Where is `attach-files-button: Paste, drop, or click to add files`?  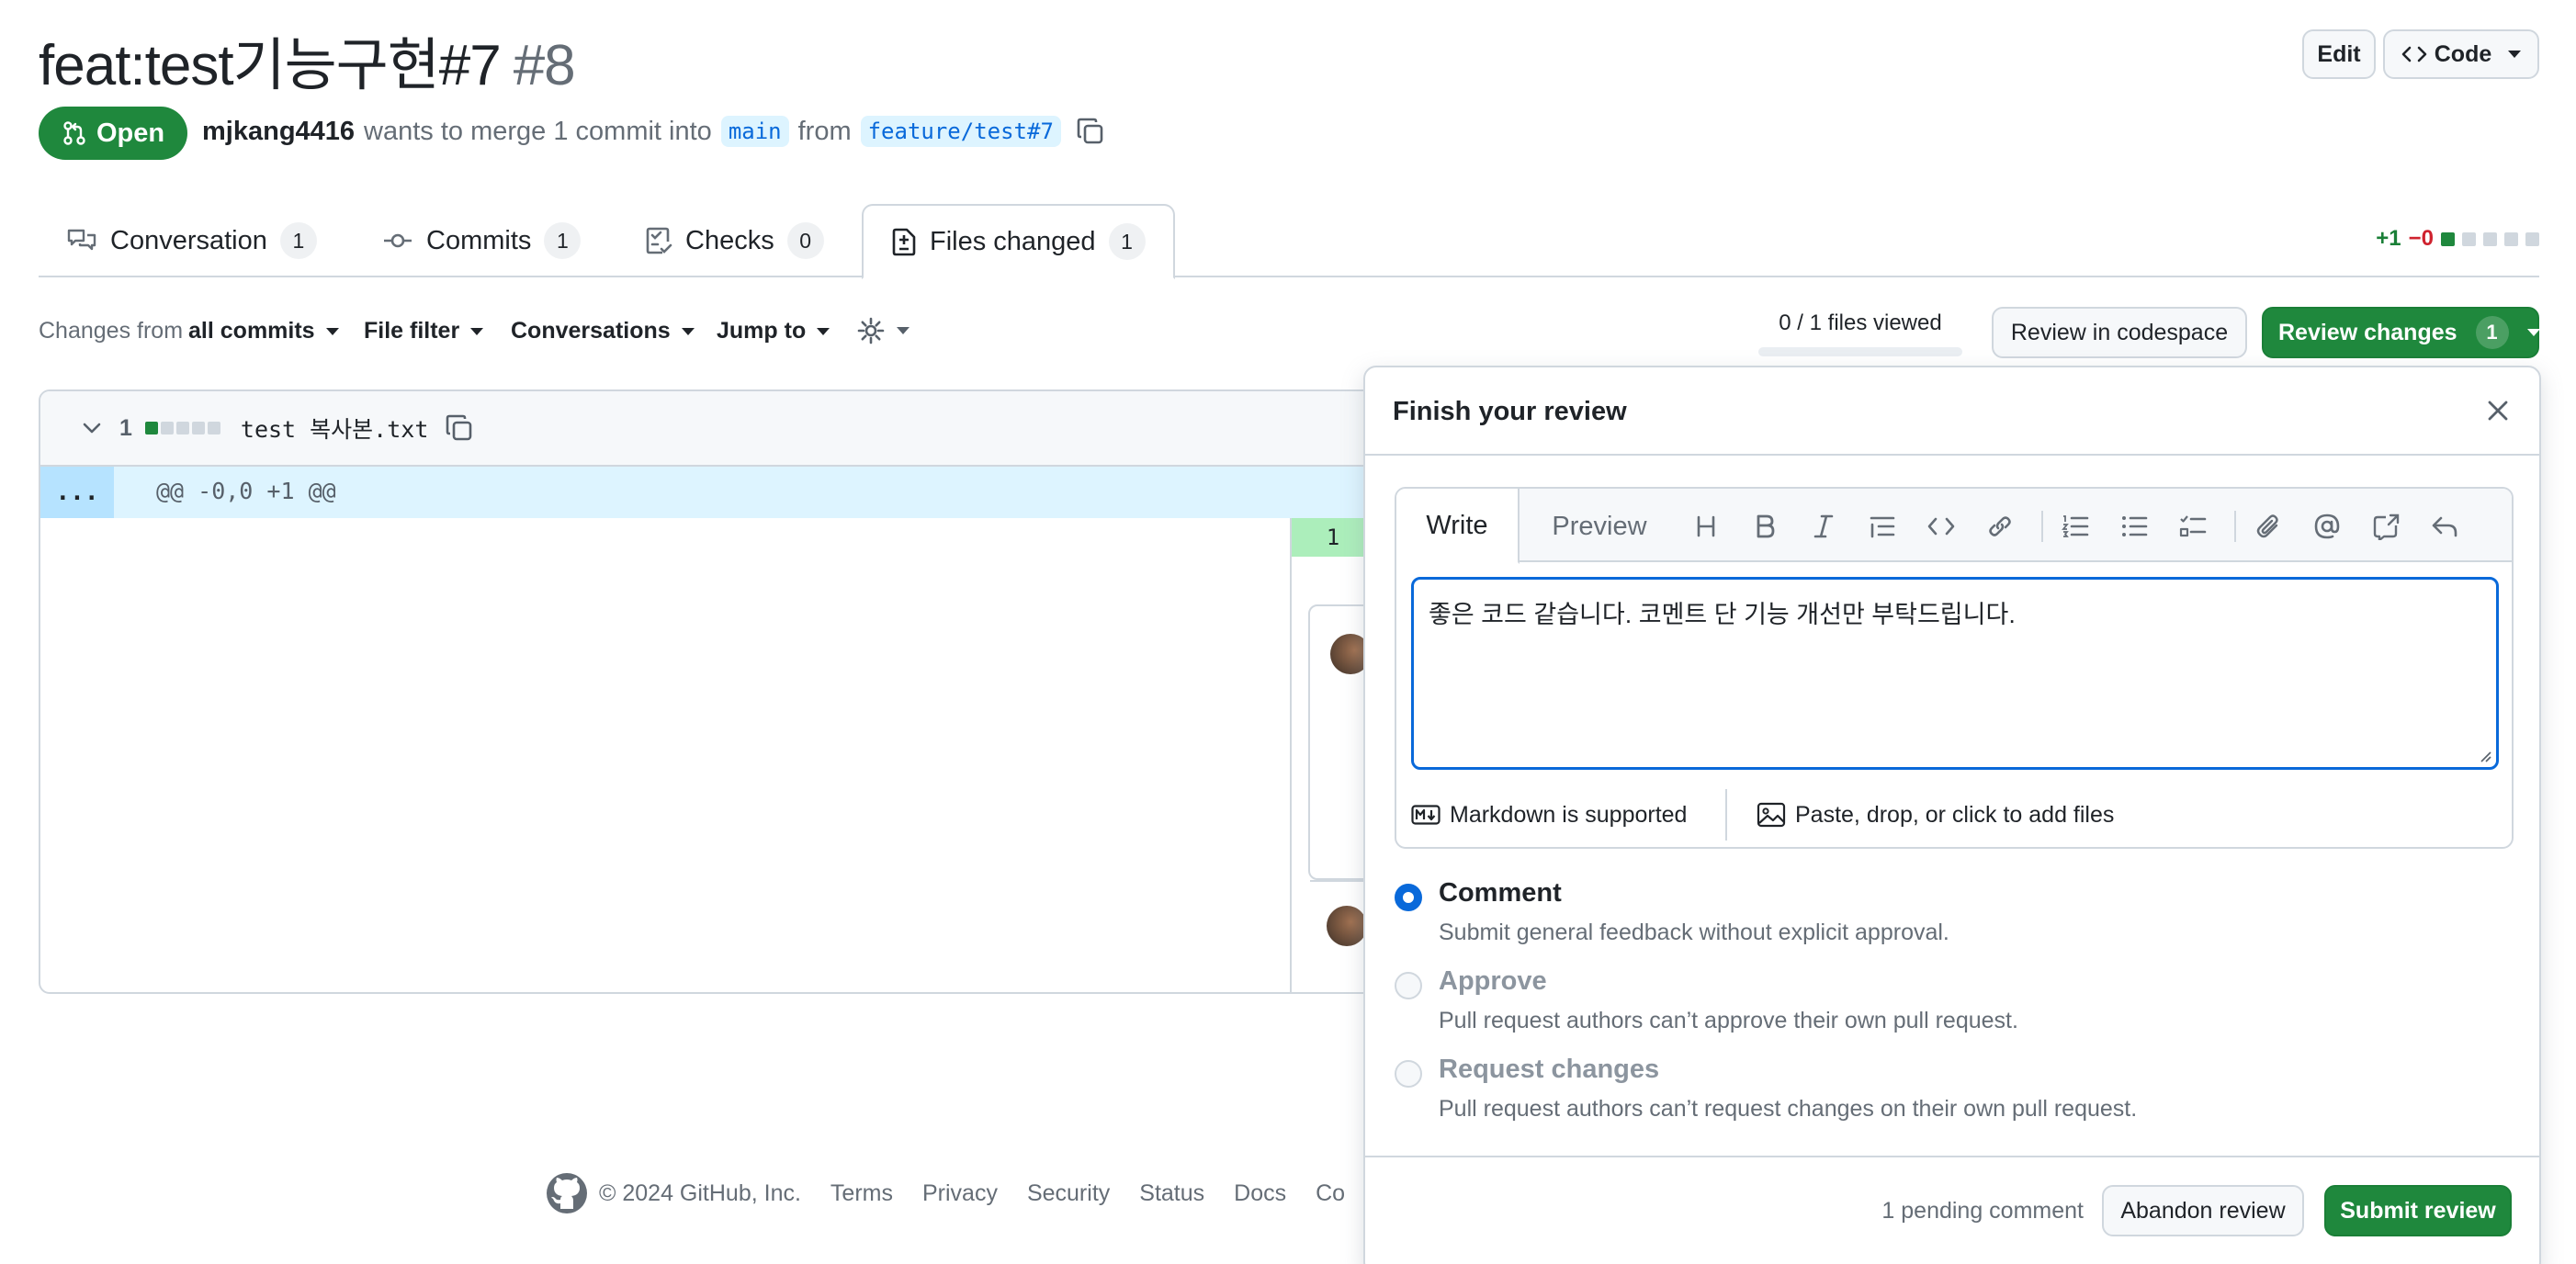
attach-files-button: Paste, drop, or click to add files is located at coordinates (1920, 815).